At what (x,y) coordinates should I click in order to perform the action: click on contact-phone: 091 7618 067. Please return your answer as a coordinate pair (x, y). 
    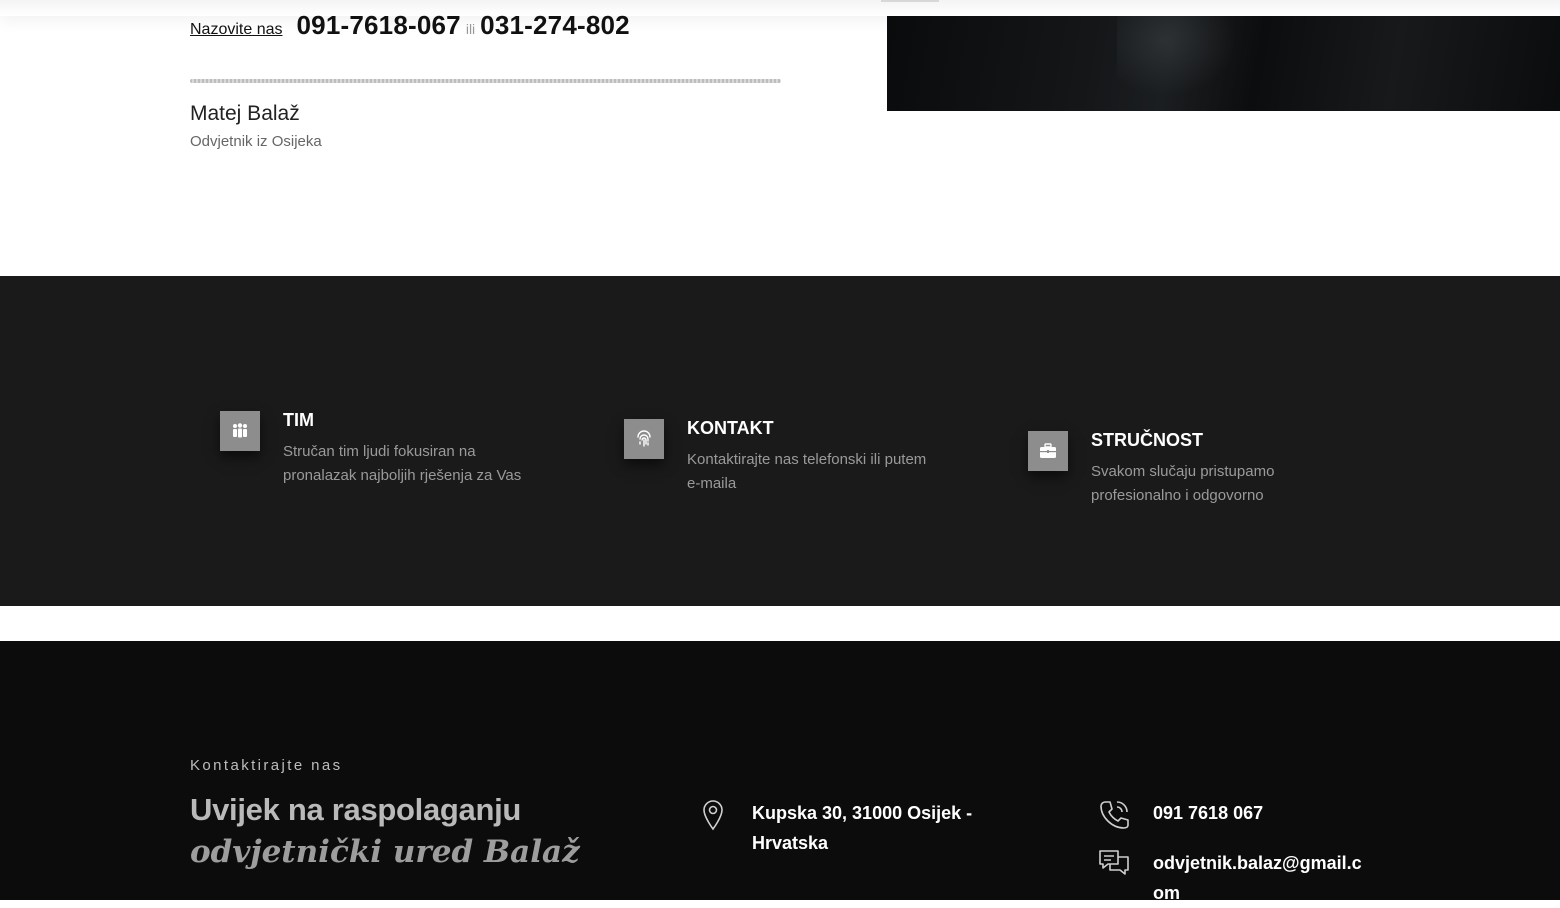
    Looking at the image, I should click on (1180, 815).